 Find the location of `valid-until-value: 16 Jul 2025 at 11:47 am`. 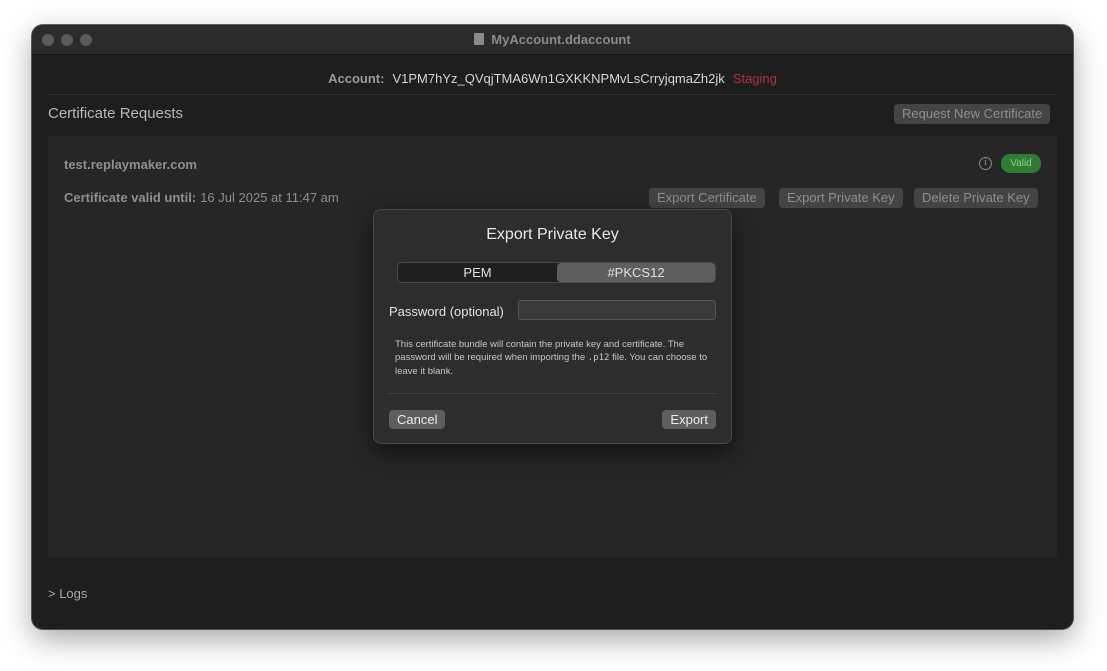

valid-until-value: 16 Jul 2025 at 11:47 am is located at coordinates (269, 197).